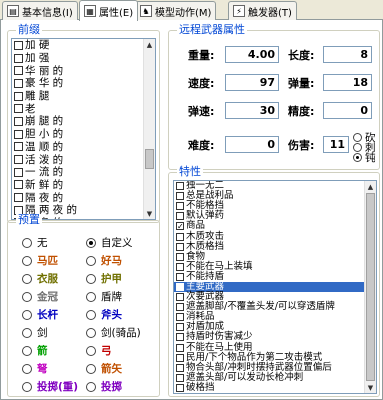  What do you see at coordinates (83, 172) in the screenshot?
I see `prefix-item: 一 流 的` at bounding box center [83, 172].